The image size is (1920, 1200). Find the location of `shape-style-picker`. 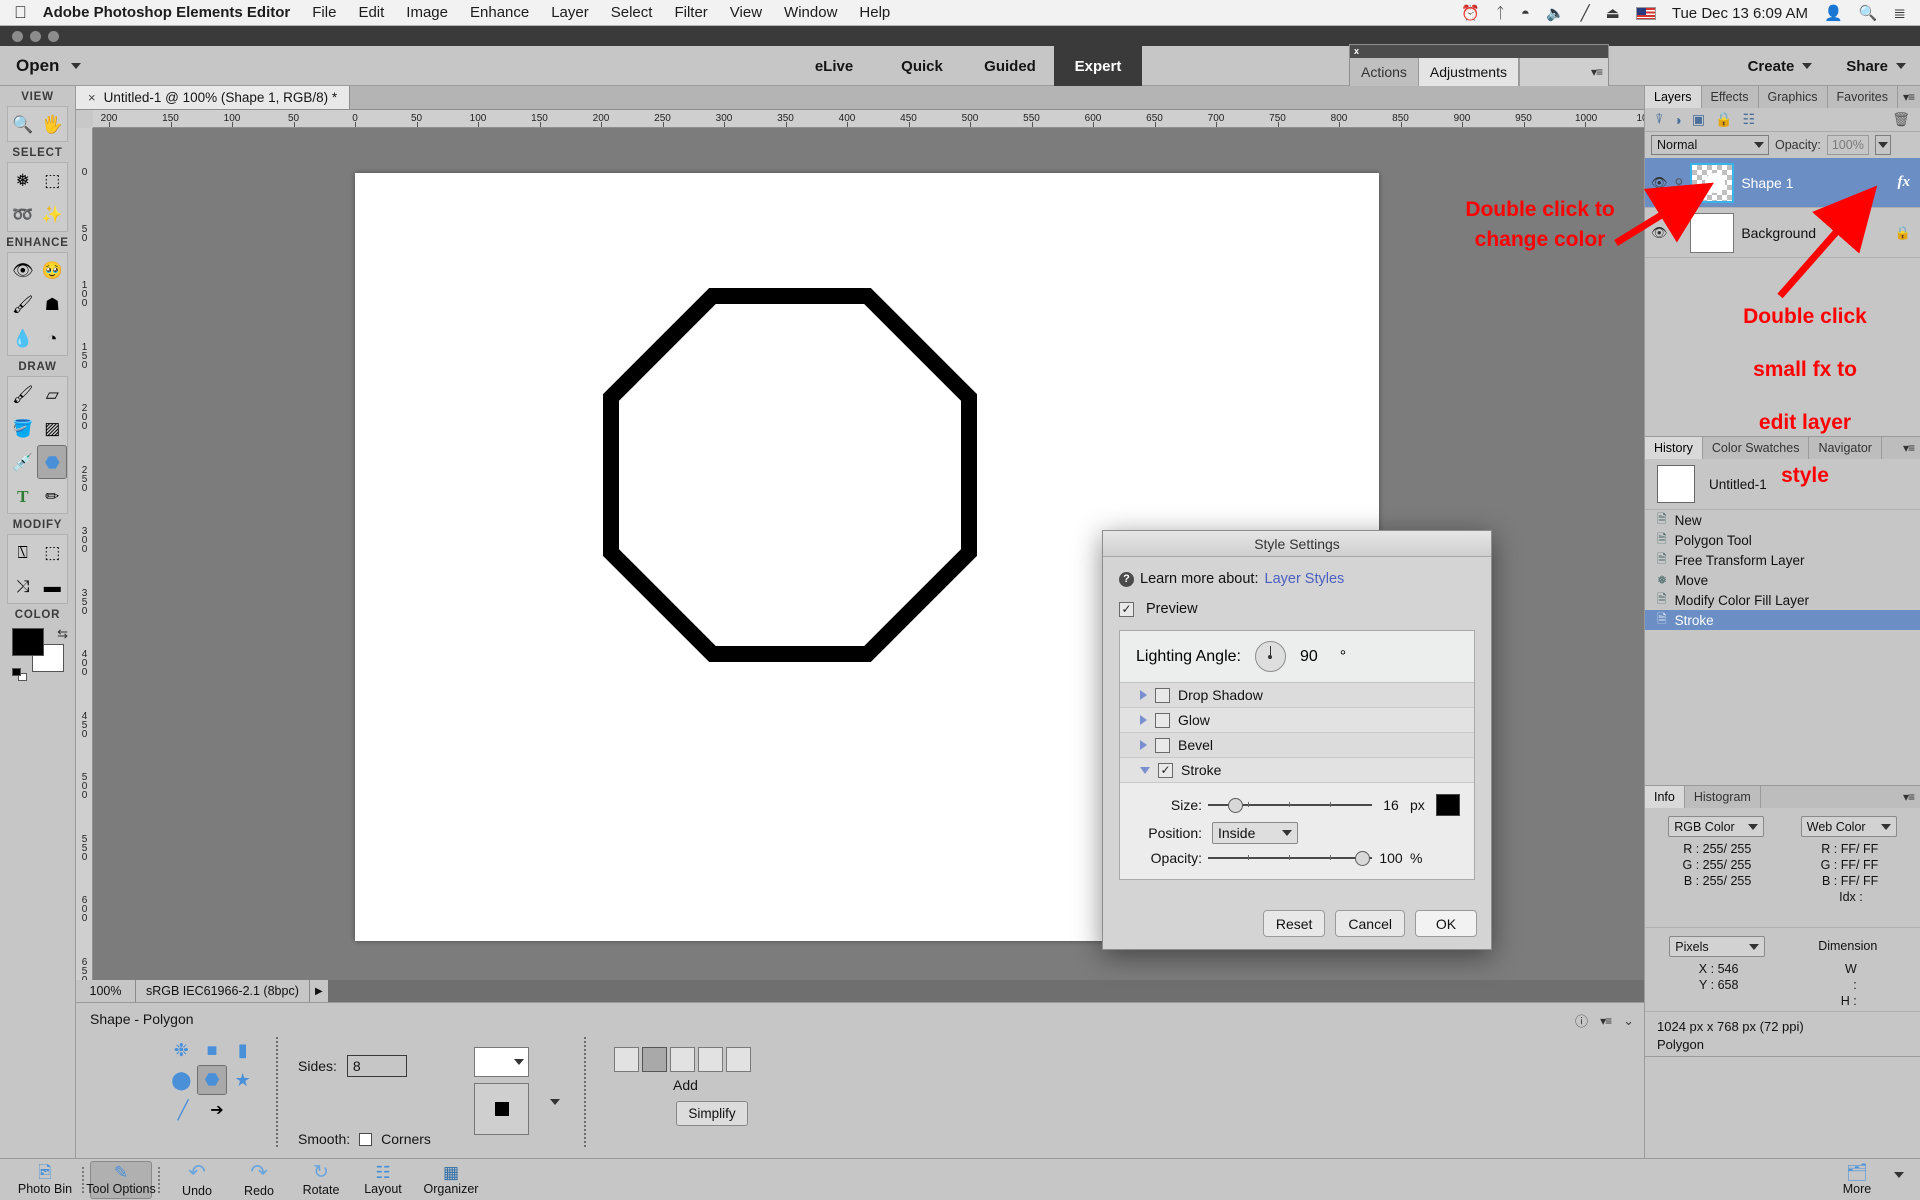

shape-style-picker is located at coordinates (501, 1109).